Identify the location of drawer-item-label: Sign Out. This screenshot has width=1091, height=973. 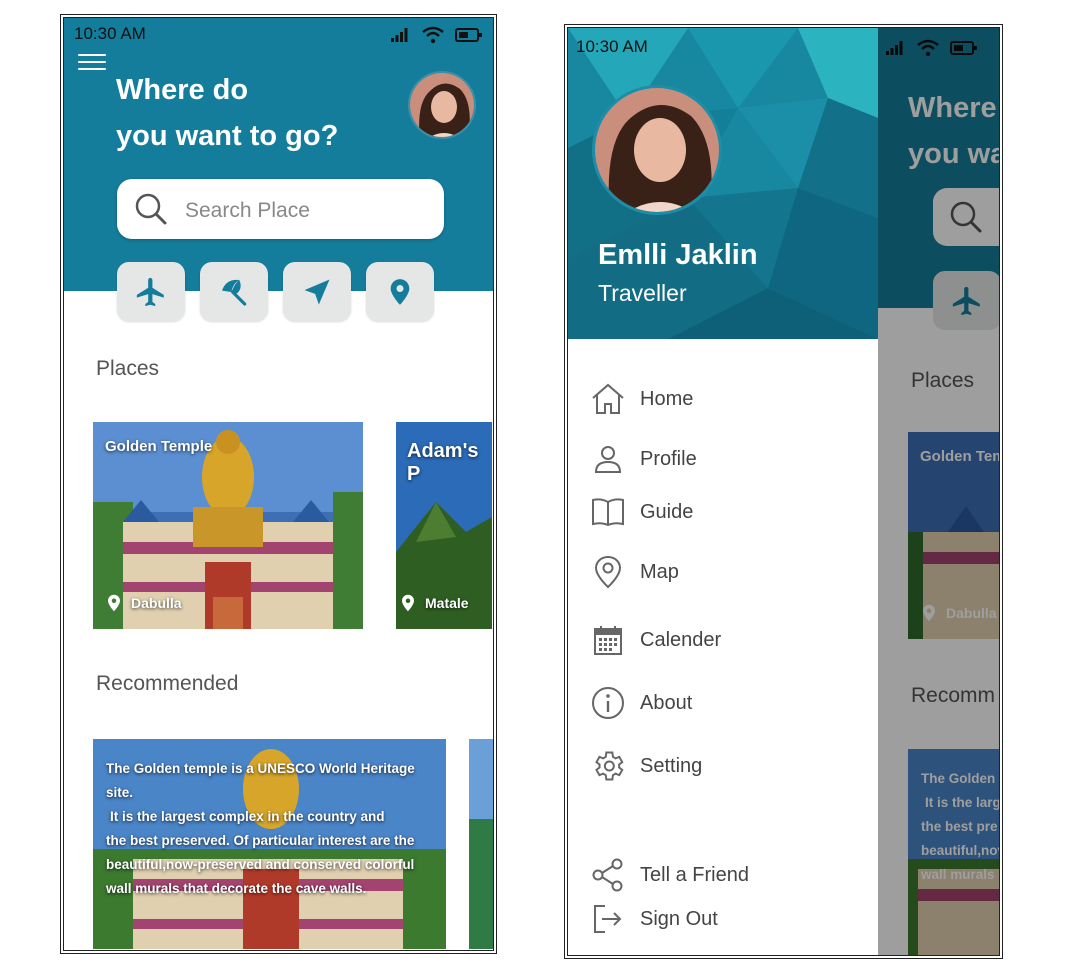
(679, 918).